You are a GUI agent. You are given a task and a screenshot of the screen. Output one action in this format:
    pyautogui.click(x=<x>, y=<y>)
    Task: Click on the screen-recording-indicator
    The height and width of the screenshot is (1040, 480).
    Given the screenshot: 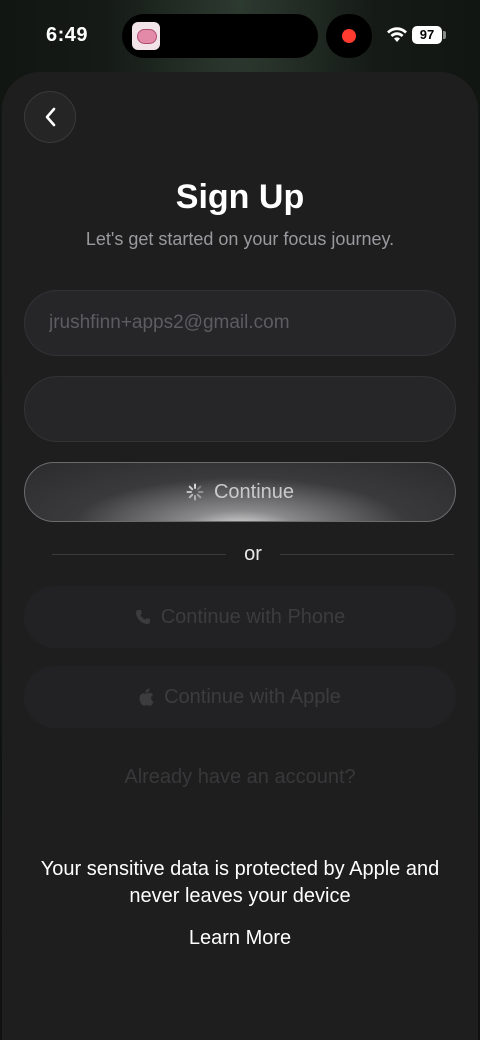 What is the action you would take?
    pyautogui.click(x=349, y=36)
    